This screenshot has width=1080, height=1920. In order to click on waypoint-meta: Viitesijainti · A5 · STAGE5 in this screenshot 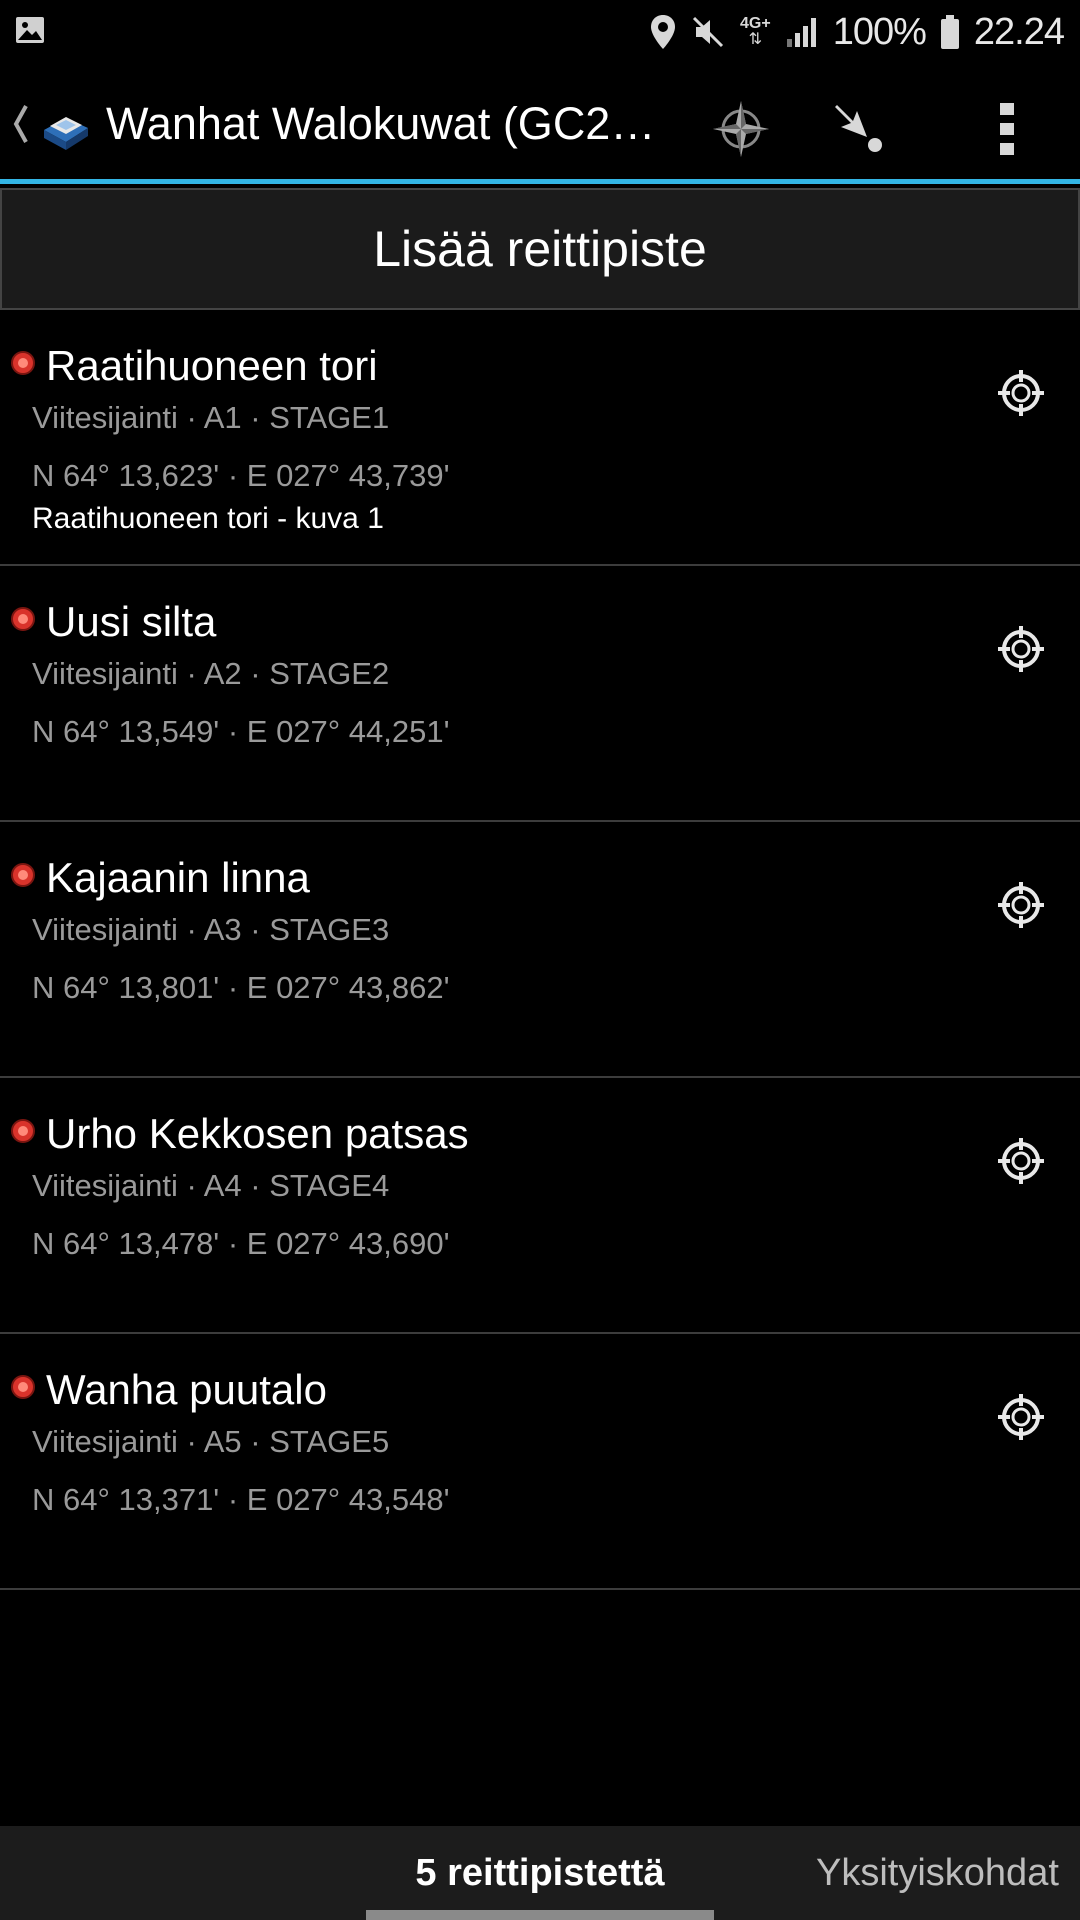, I will do `click(211, 1441)`.